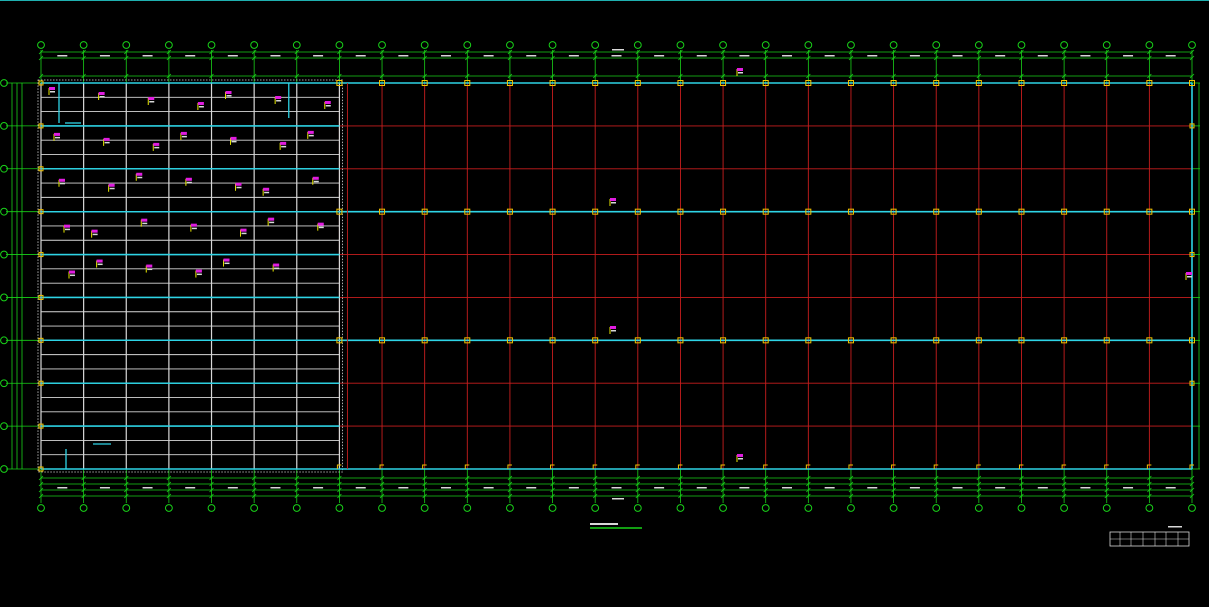 The image size is (1209, 607). Describe the element at coordinates (1175, 527) in the screenshot. I see `table-caption-mark` at that location.